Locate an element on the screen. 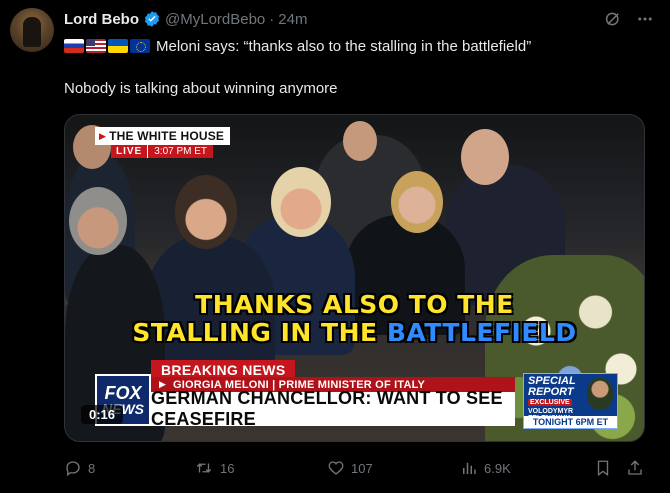 The image size is (670, 493). special-airtime: TONIGHT 6PM ET is located at coordinates (570, 422).